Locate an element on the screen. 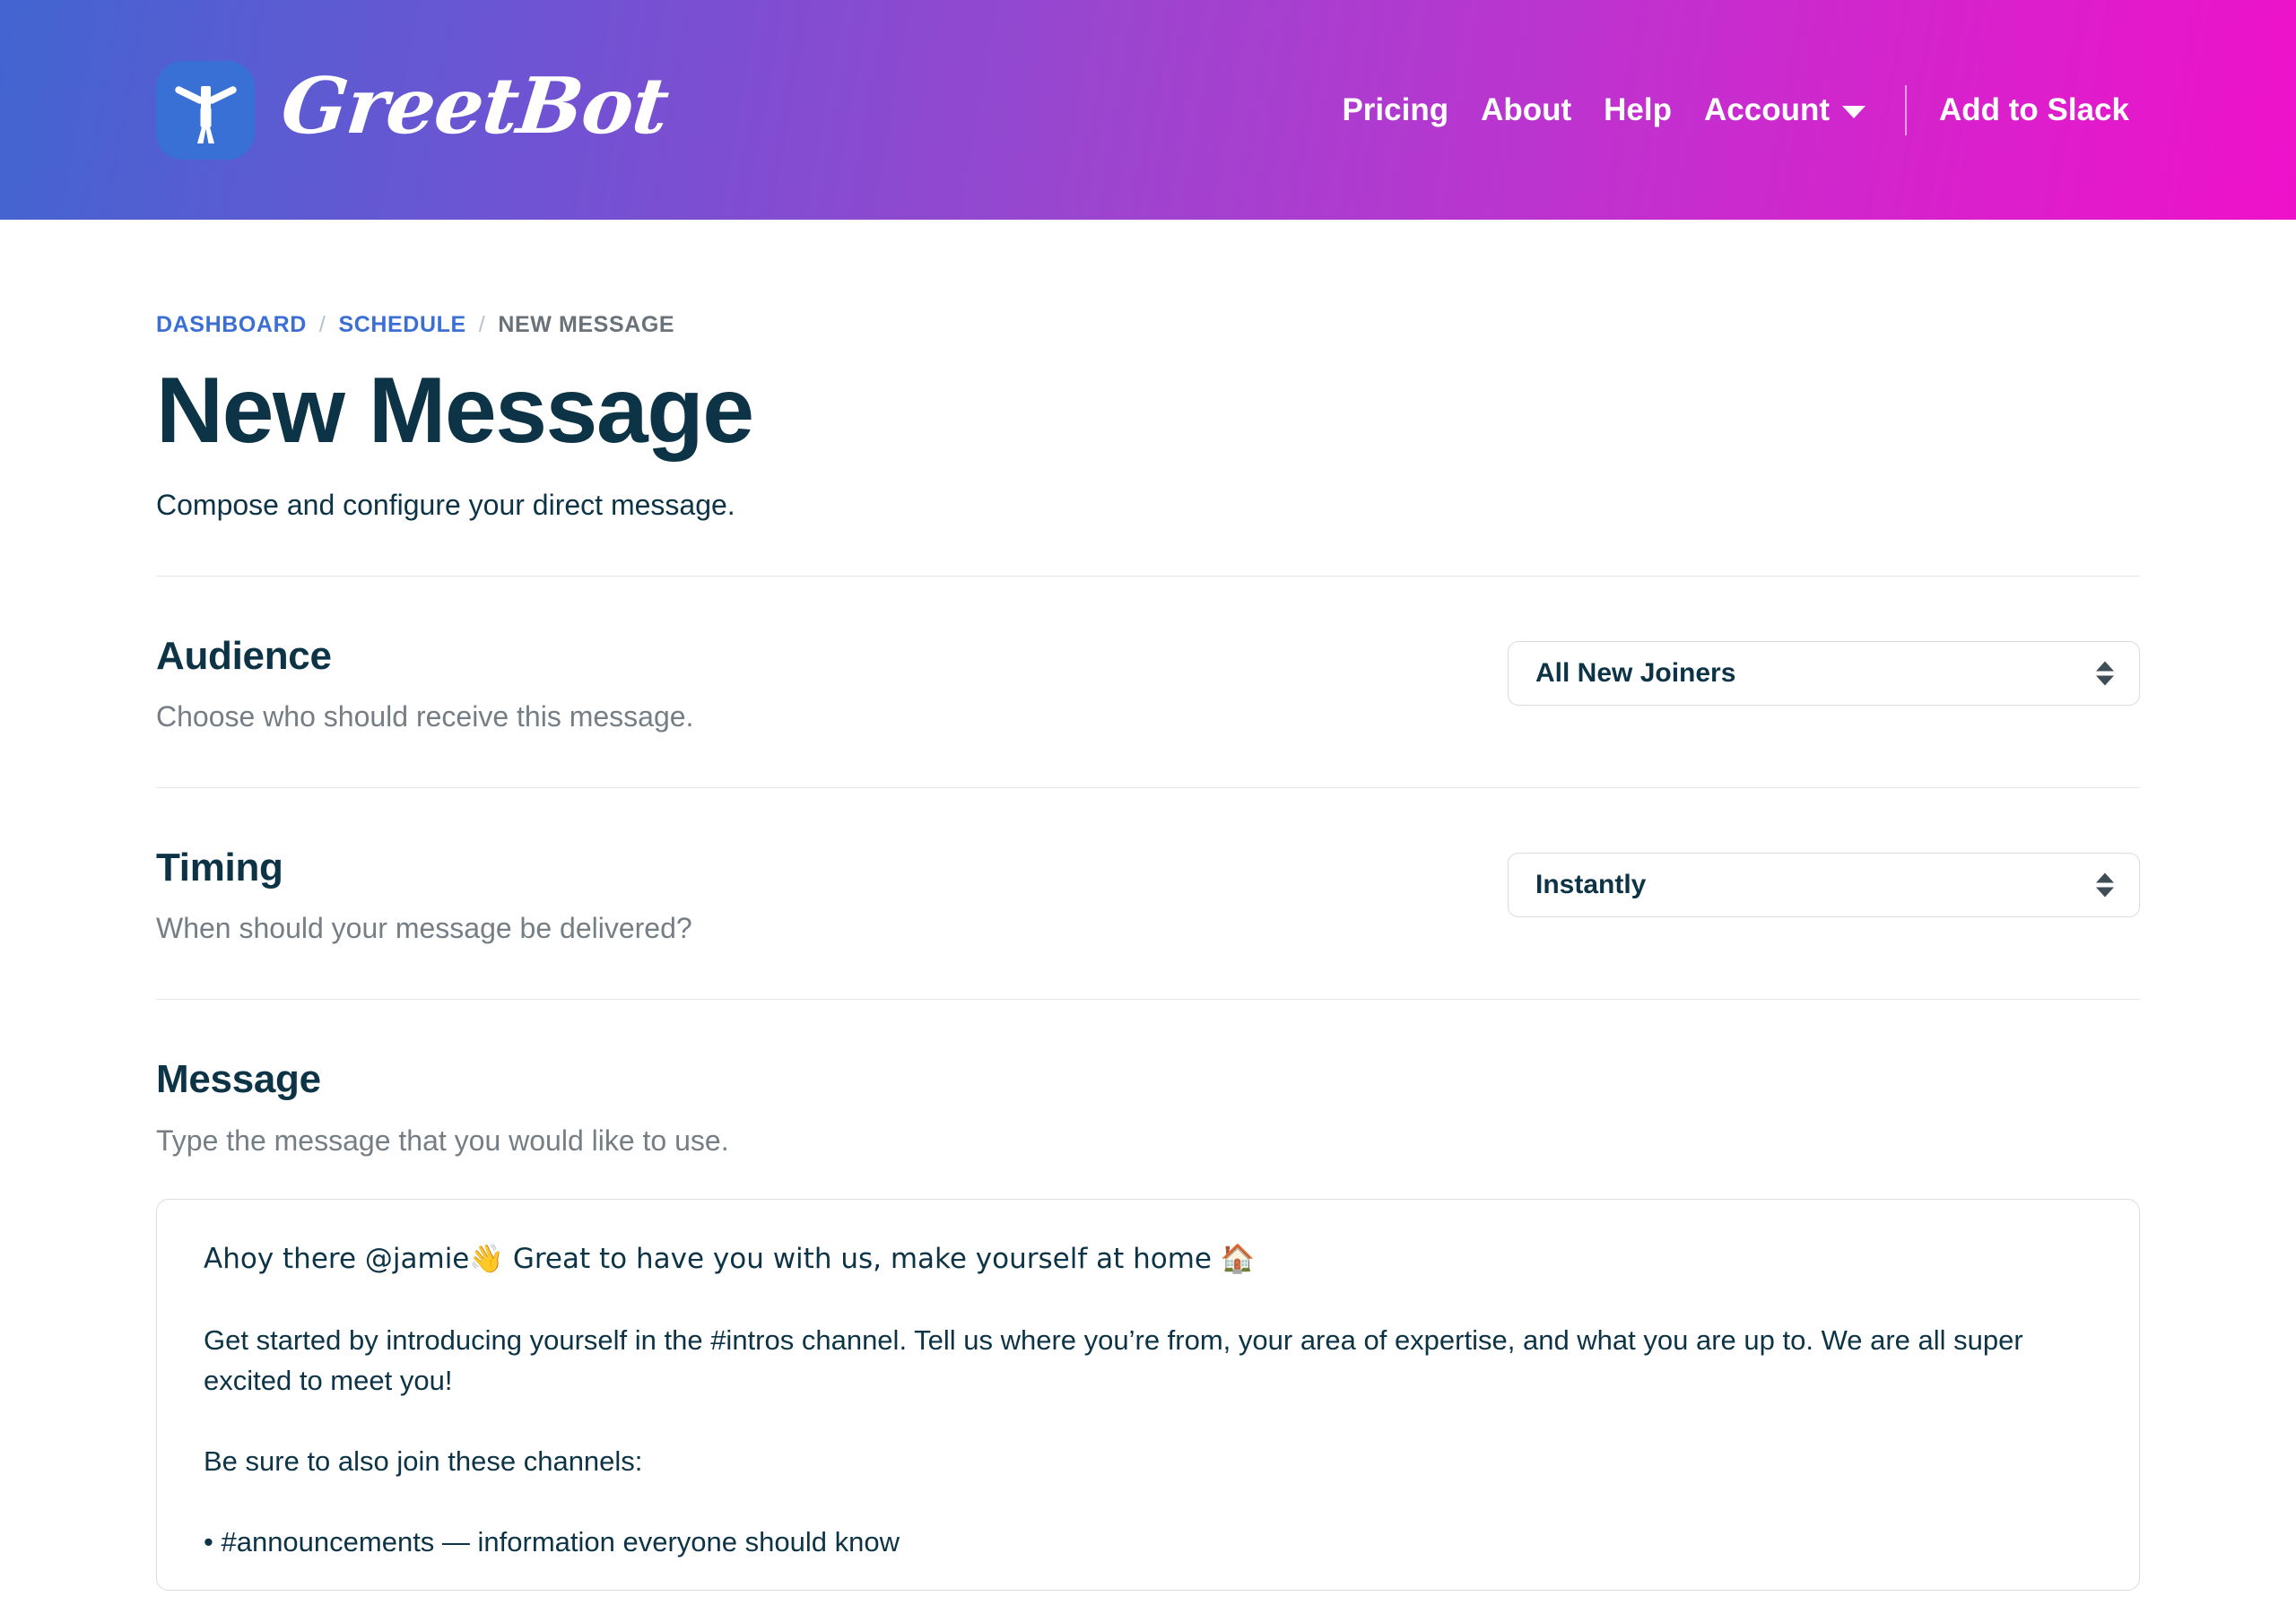 This screenshot has width=2296, height=1614. breadcrumb-item-schedule: SCHEDULE is located at coordinates (401, 325).